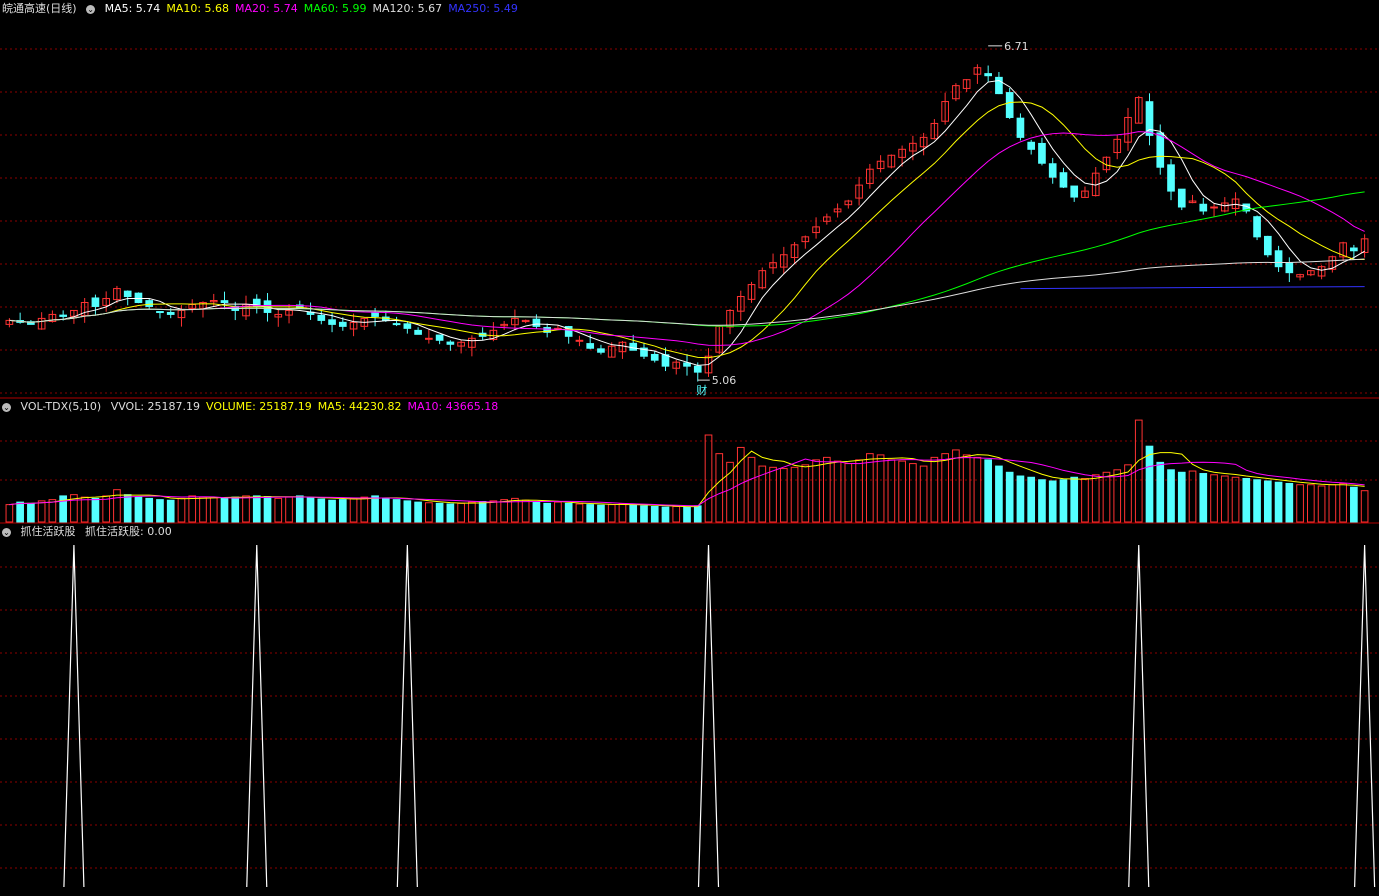  I want to click on volume-indicator-0: VVOL: 25187.19, so click(155, 406).